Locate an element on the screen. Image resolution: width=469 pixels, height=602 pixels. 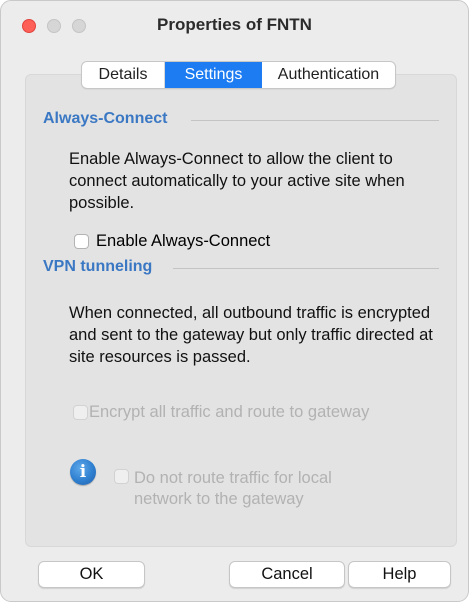
enable-always-connect-label: Enable Always-Connect is located at coordinates (183, 241).